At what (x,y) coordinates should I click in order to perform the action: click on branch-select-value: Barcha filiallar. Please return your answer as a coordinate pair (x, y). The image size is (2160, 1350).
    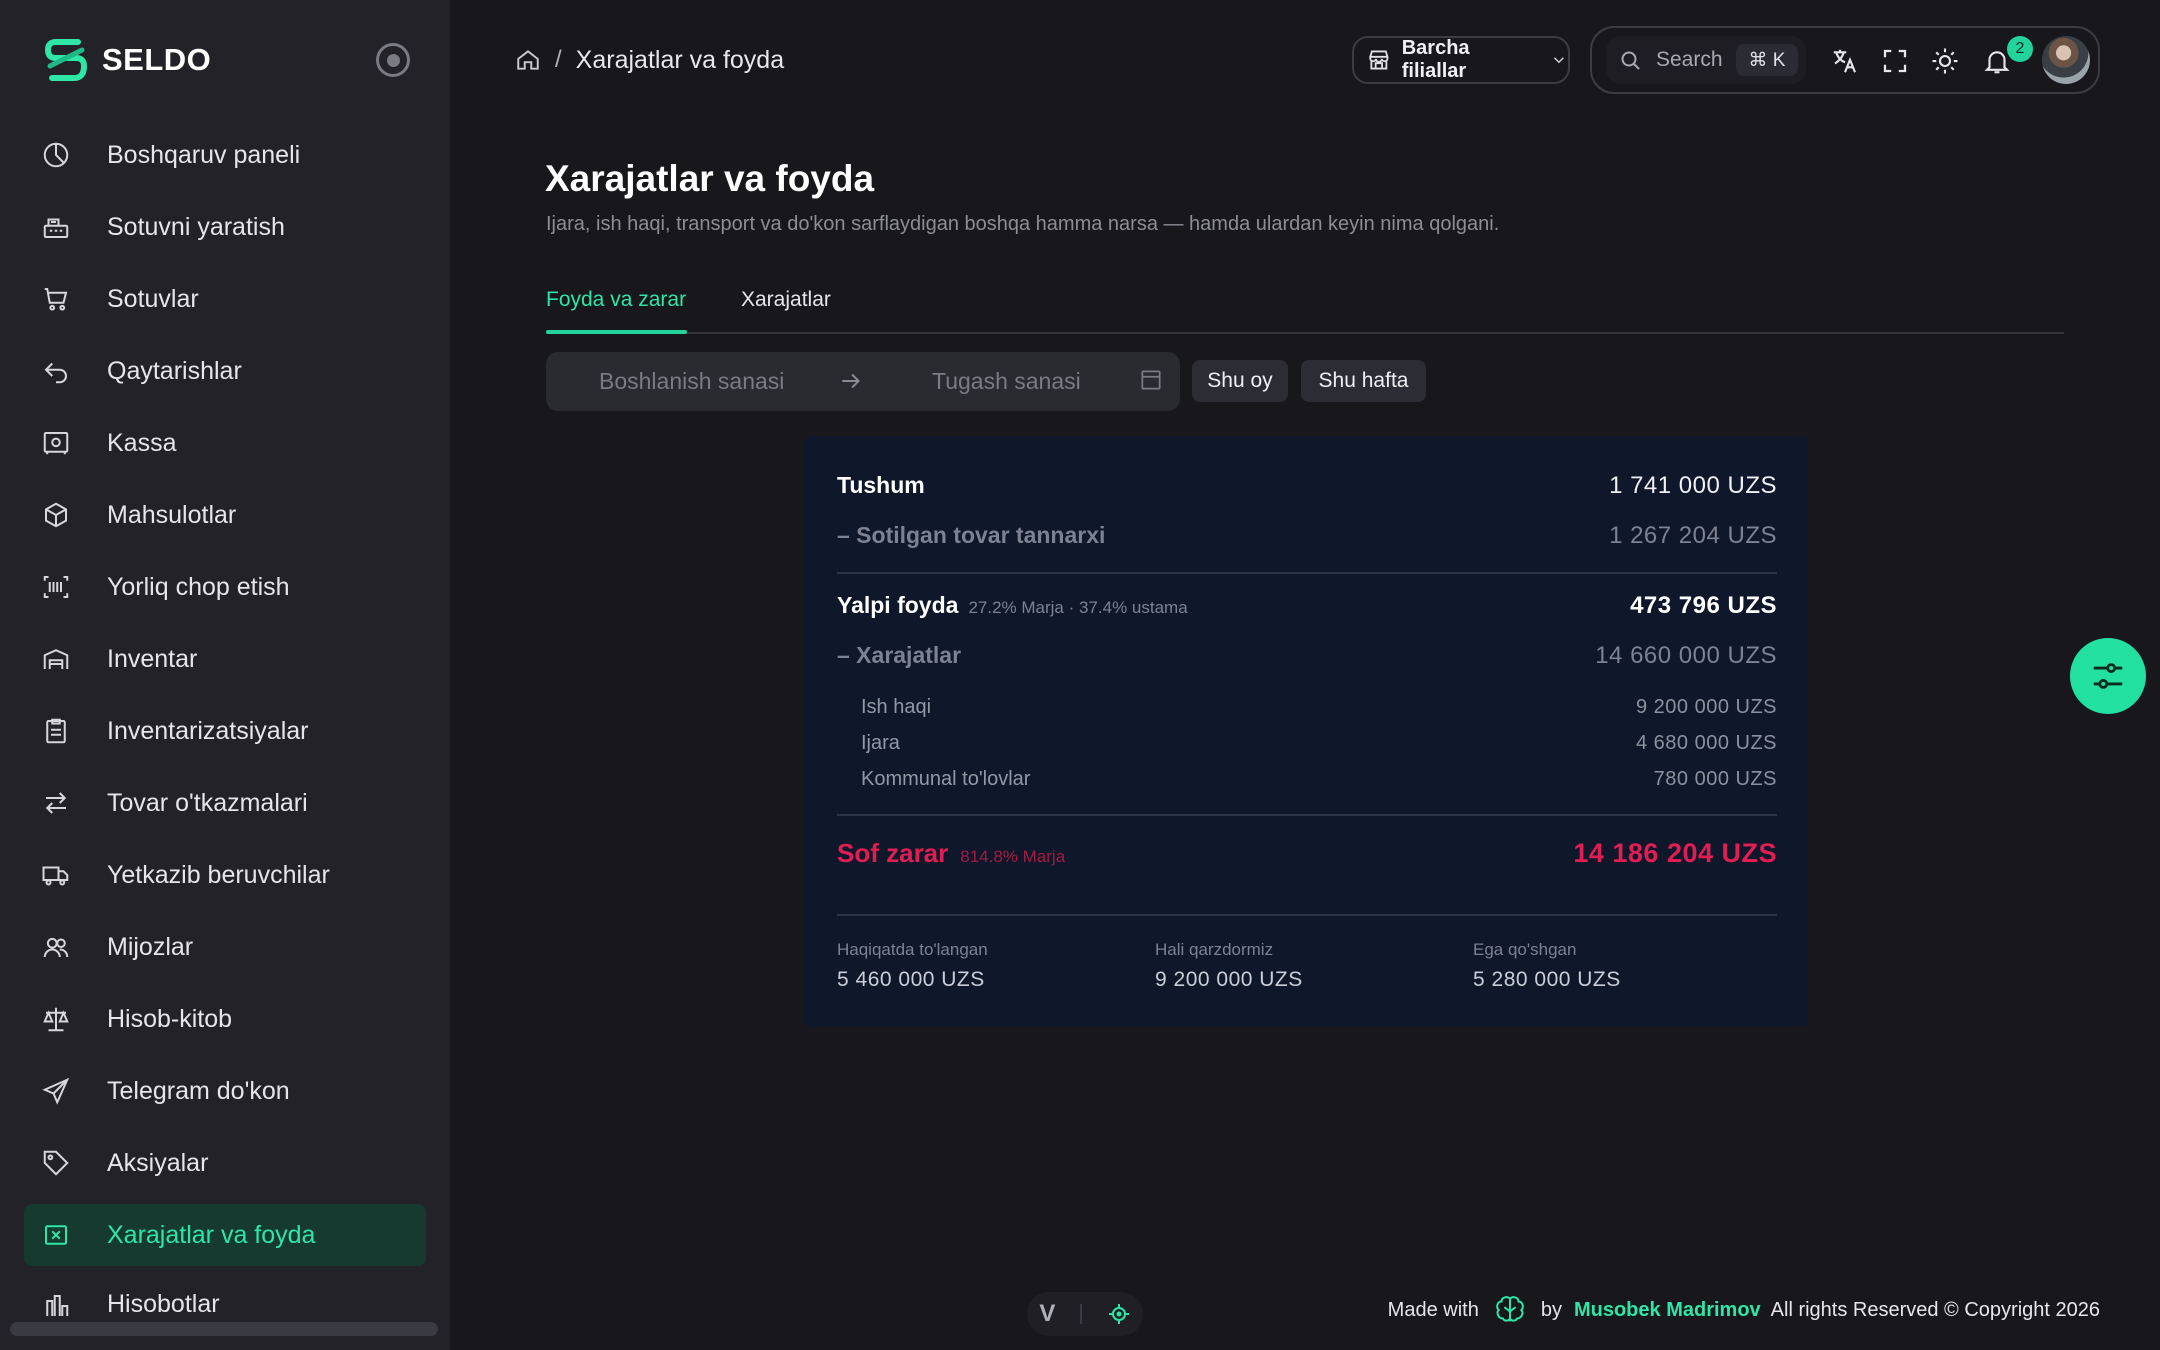
    Looking at the image, I should click on (1435, 59).